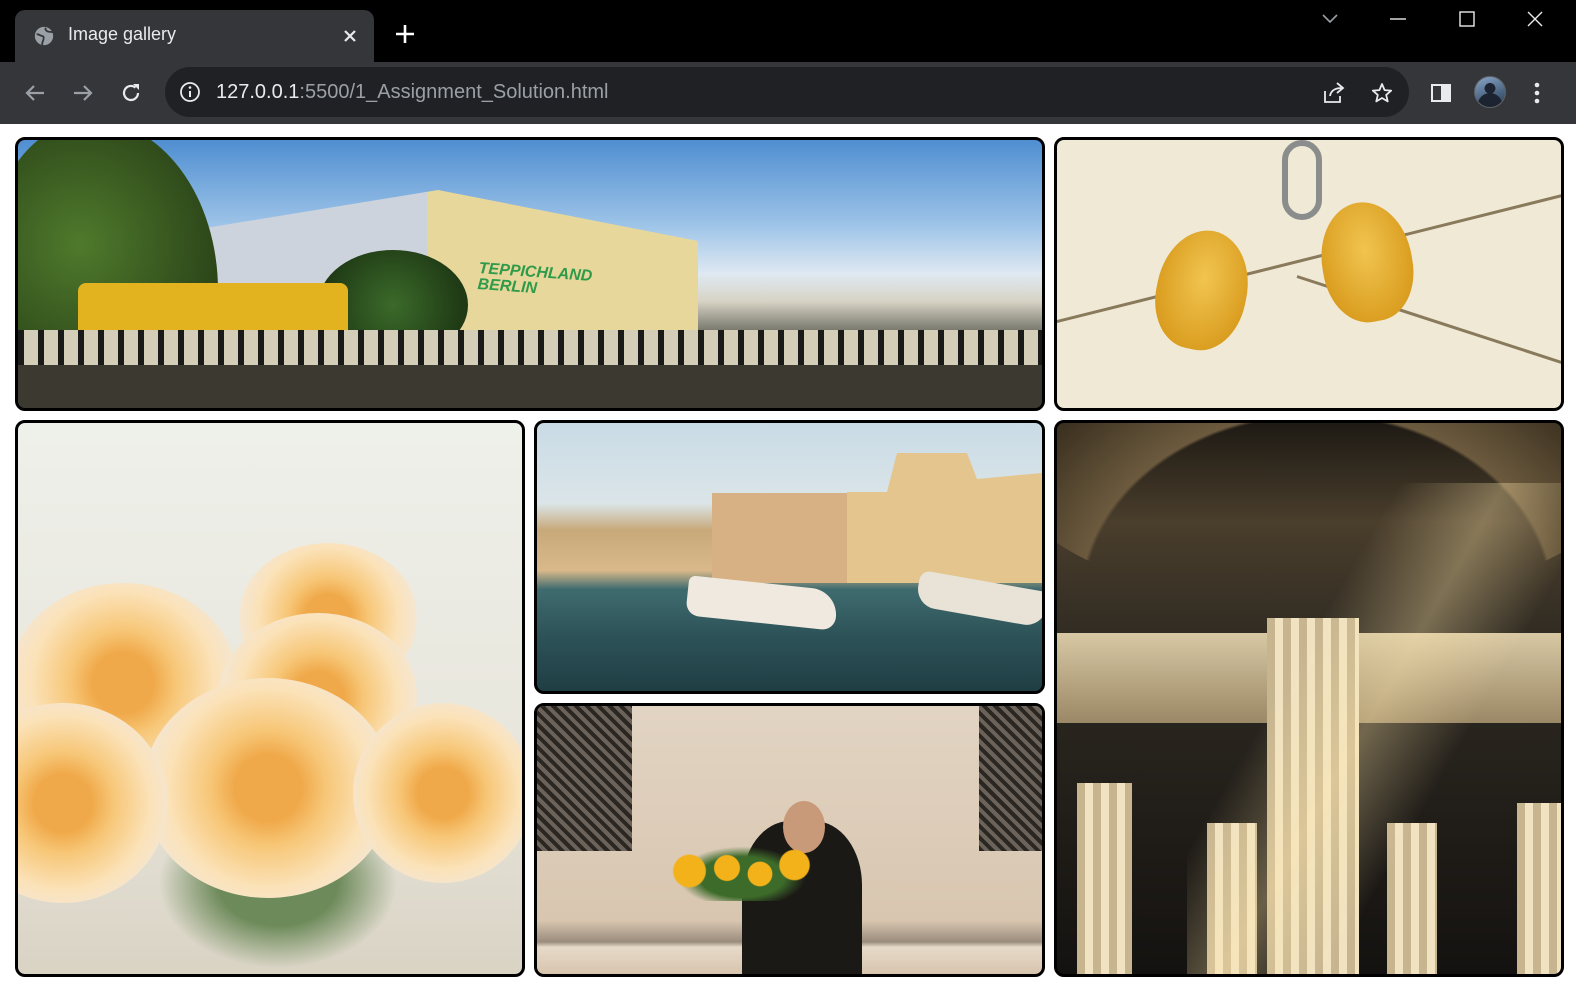 This screenshot has width=1576, height=988. I want to click on maximize-icon, so click(1467, 19).